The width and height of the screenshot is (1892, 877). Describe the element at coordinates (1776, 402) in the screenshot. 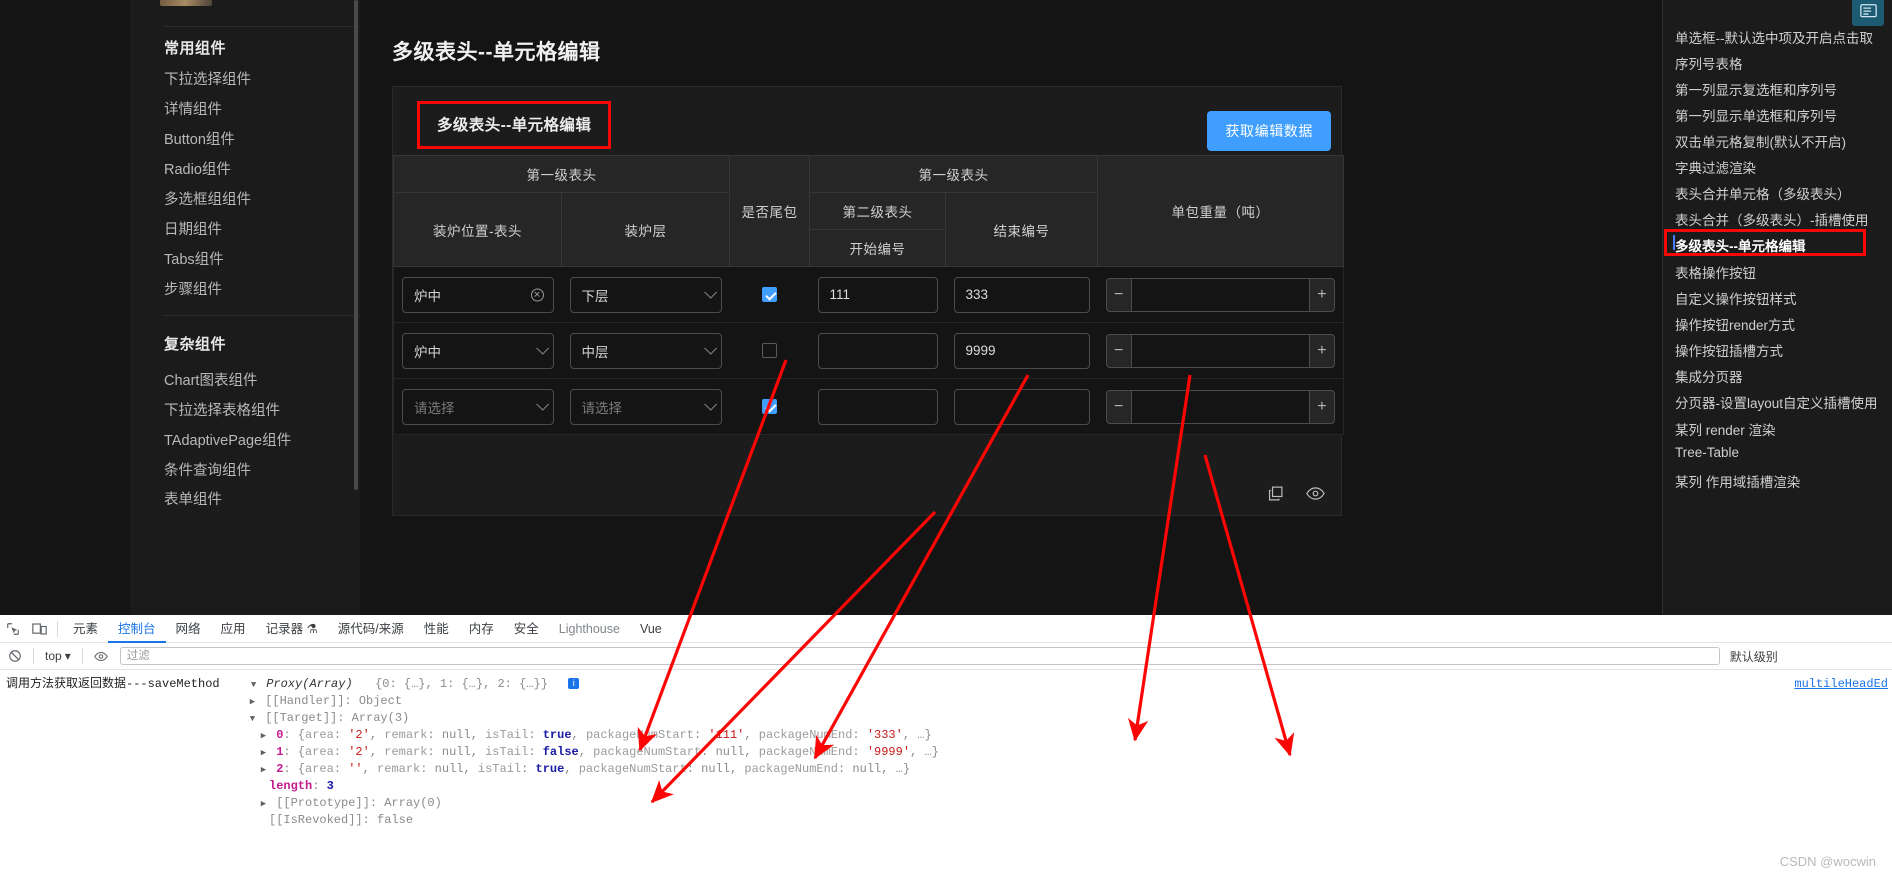

I see `anchor-item-pagination-layout: 分页器-设置layout自定义插槽使用` at that location.